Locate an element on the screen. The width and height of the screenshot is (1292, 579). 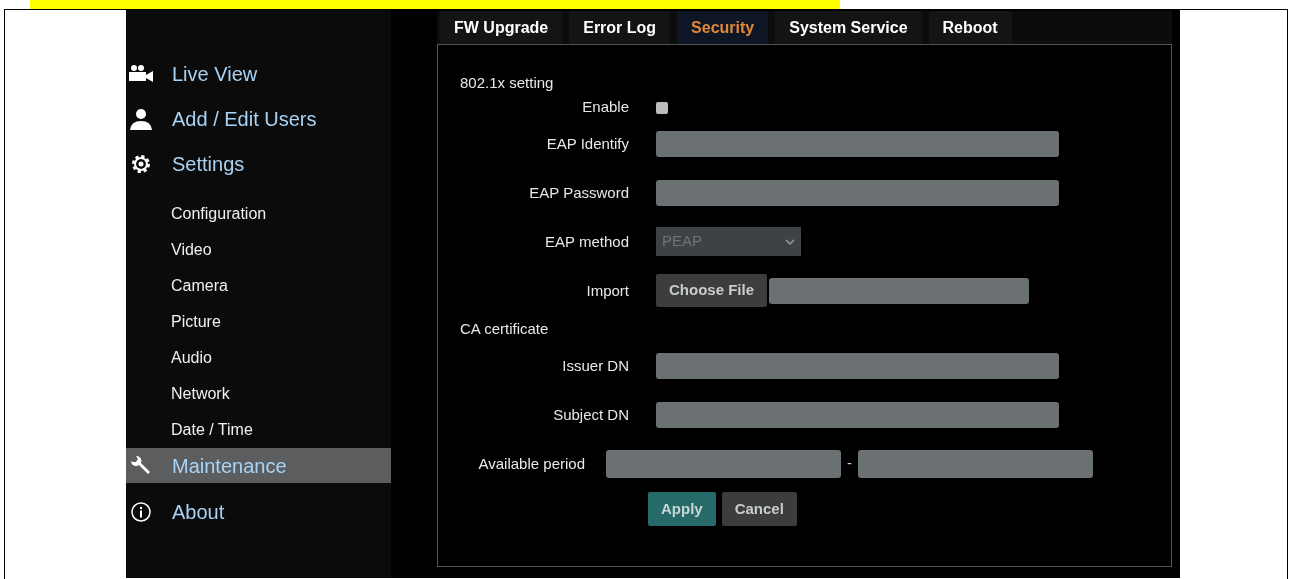
field-label: EAP method is located at coordinates (587, 241).